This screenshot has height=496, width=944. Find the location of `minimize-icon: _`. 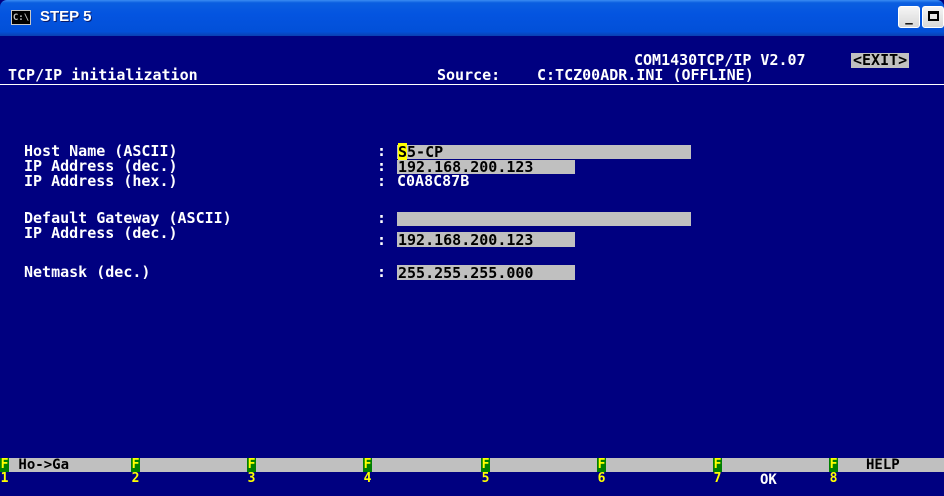

minimize-icon: _ is located at coordinates (909, 16).